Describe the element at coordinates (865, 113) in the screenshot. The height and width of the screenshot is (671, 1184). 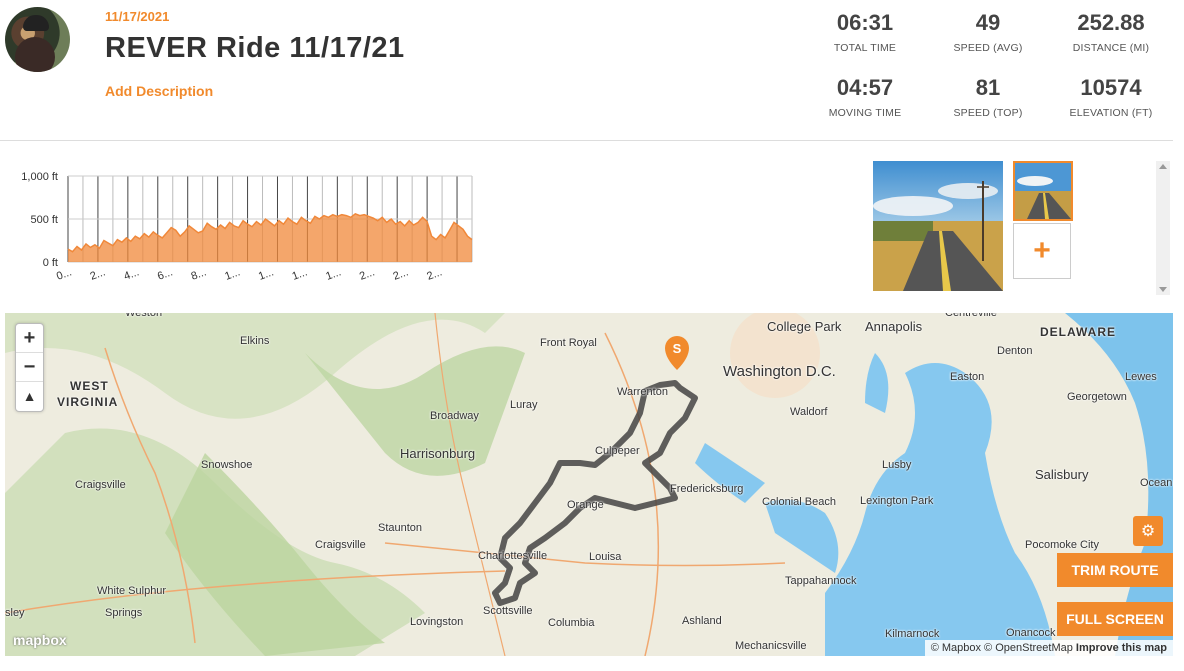
I see `stat-label: MOVING TIME` at that location.